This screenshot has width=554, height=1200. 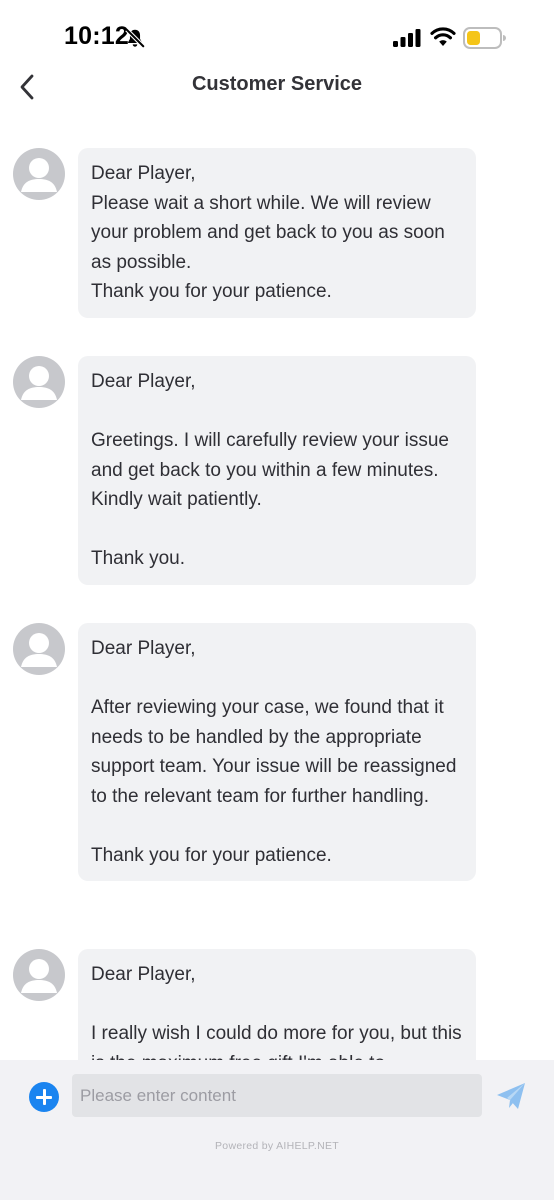 I want to click on nav-bar: Customer Service, so click(x=277, y=86).